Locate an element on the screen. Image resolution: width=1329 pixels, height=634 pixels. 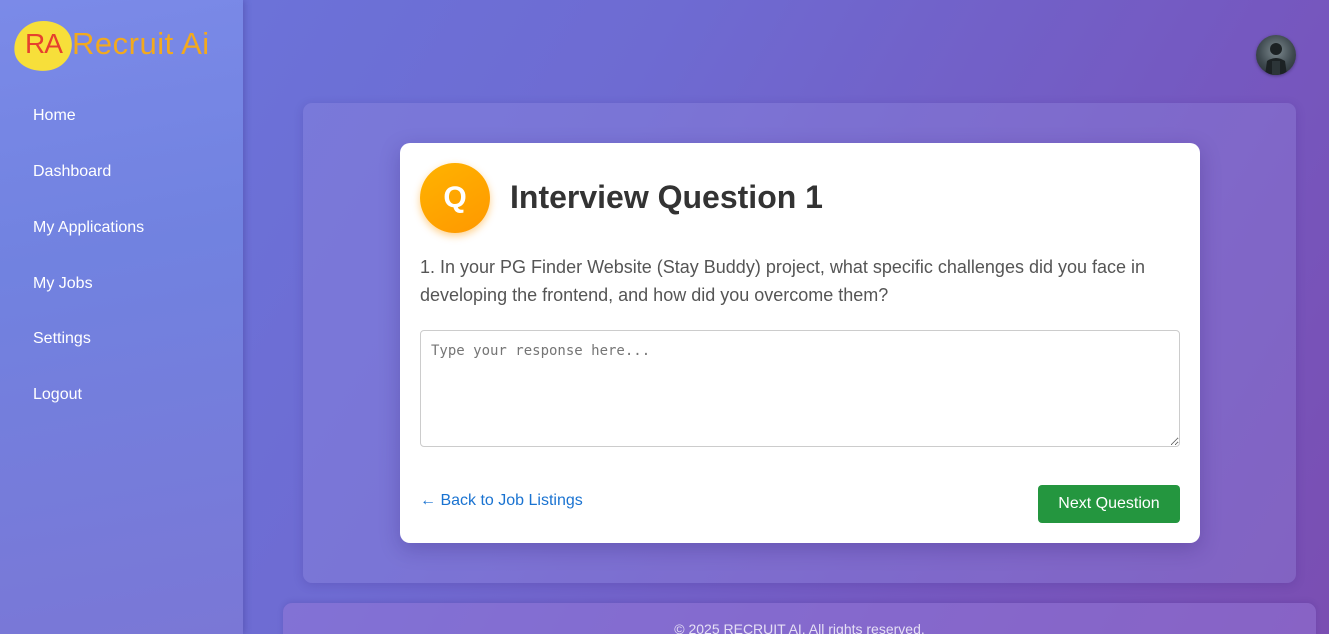
question-badge-icon: Q is located at coordinates (455, 198).